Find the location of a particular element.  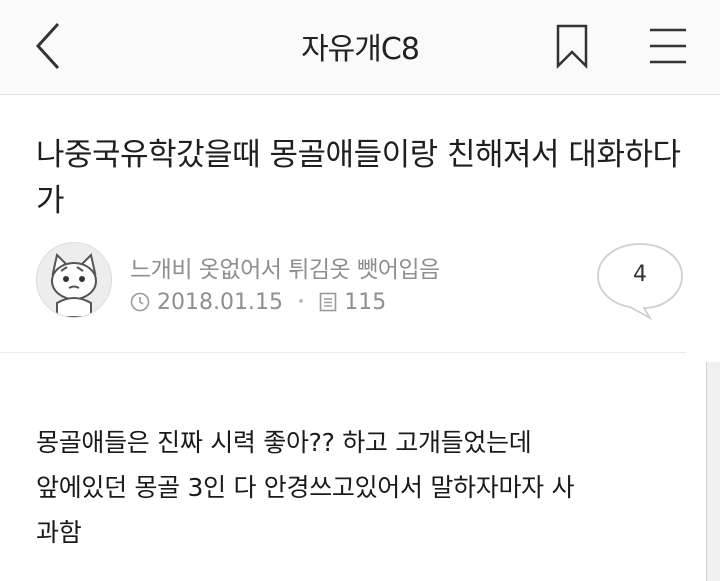

bookmark-icon is located at coordinates (572, 47).